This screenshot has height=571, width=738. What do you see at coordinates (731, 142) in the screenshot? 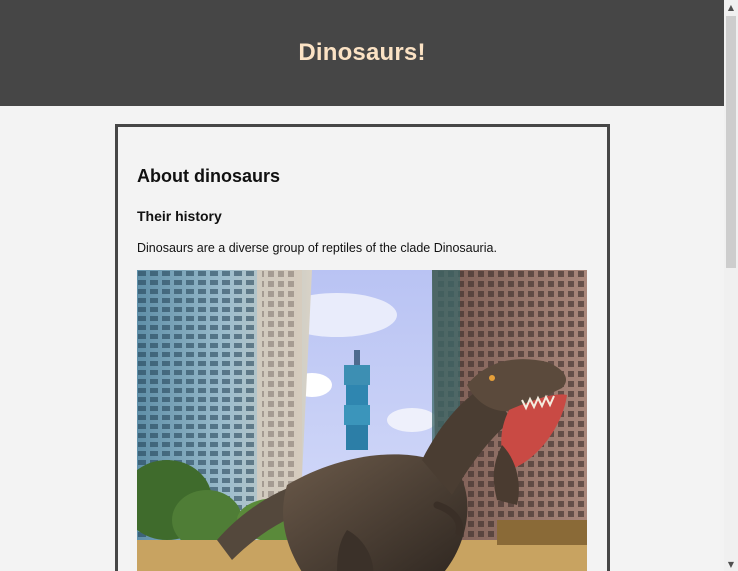
I see `scroll-thumb` at bounding box center [731, 142].